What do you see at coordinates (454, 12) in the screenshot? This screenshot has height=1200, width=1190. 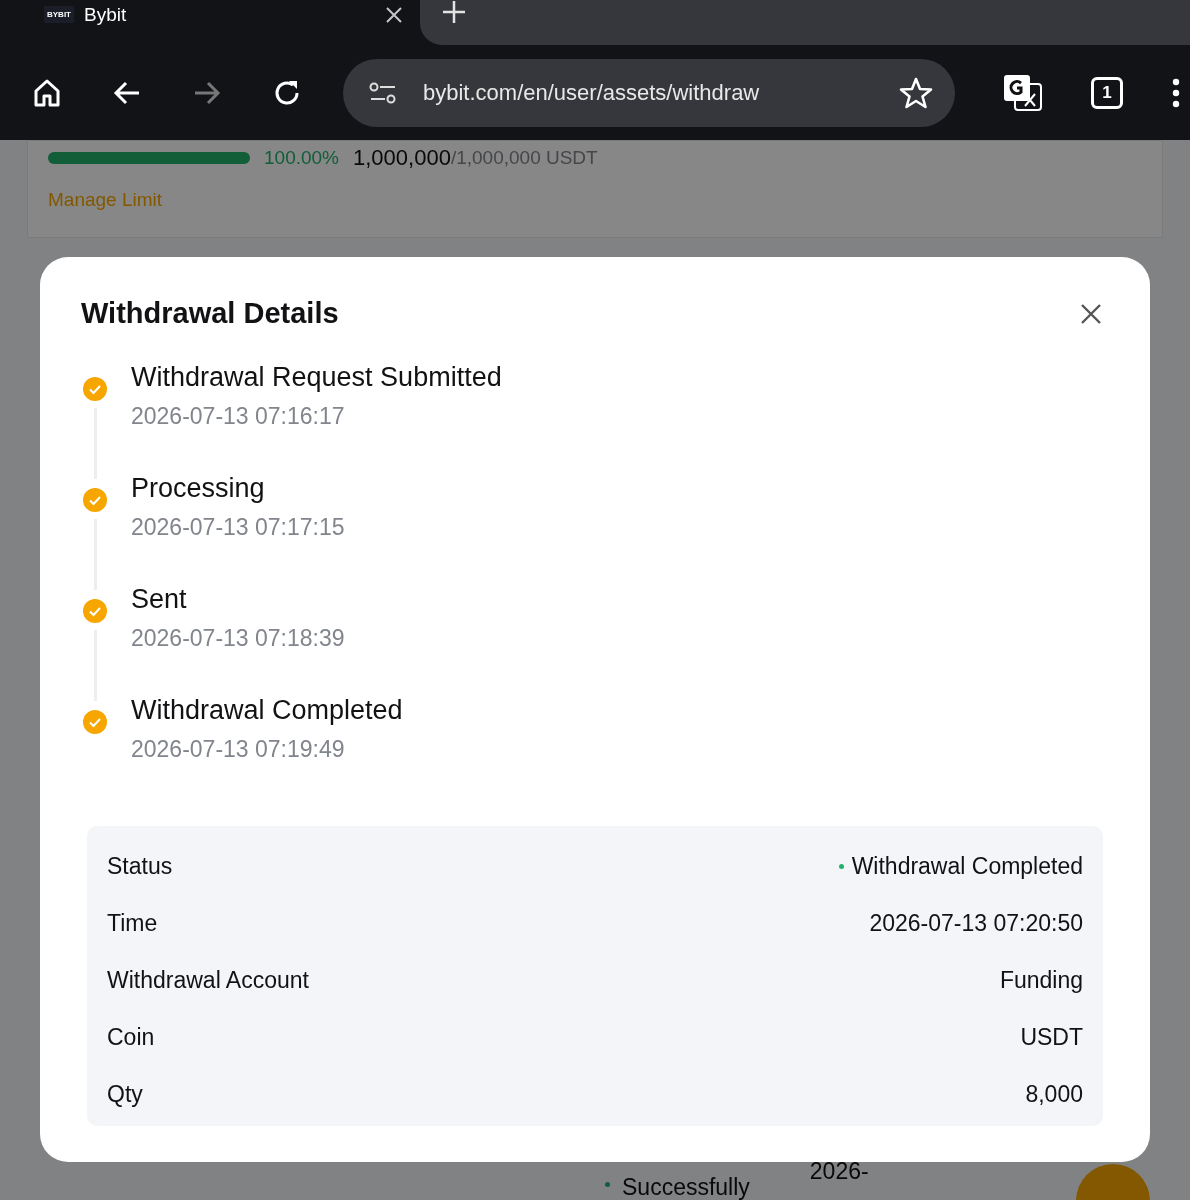 I see `plus-icon` at bounding box center [454, 12].